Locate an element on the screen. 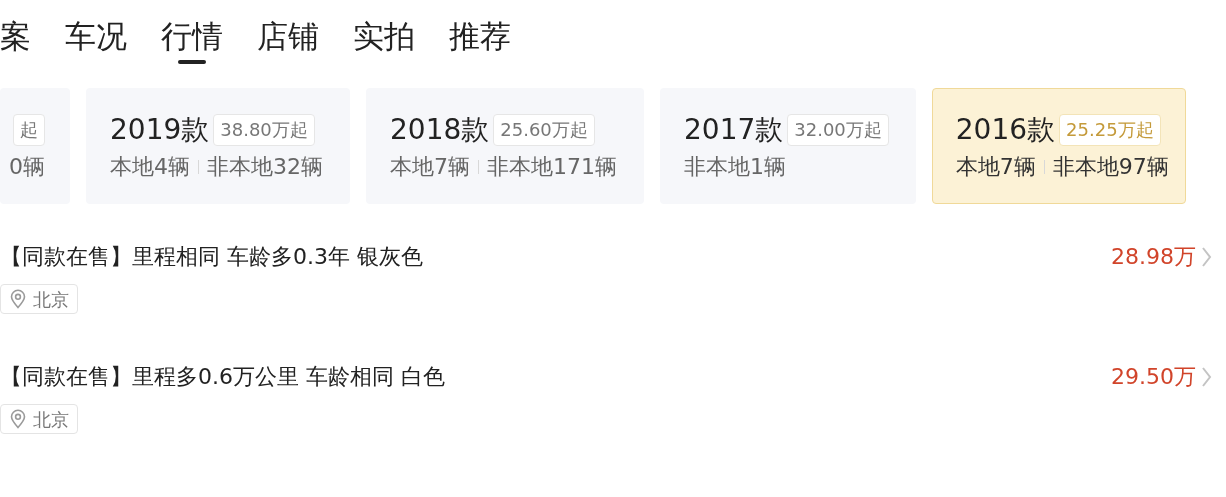 Image resolution: width=1226 pixels, height=497 pixels. listing-price: 28.98万 is located at coordinates (1153, 257).